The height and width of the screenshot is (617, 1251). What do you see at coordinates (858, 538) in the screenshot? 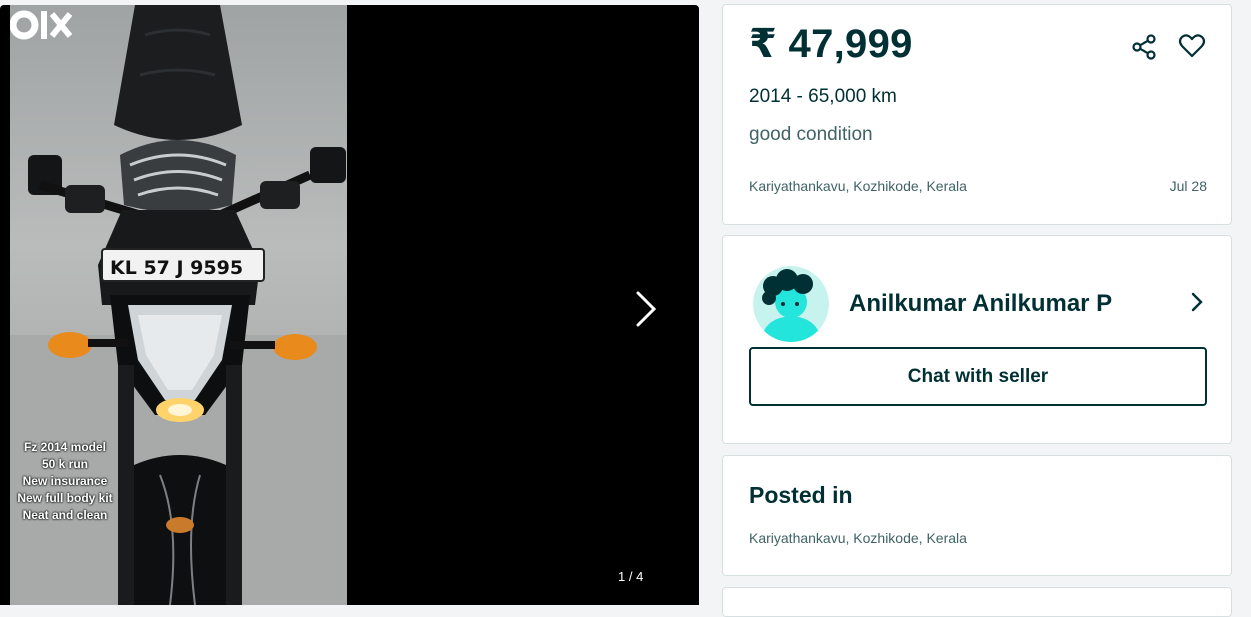
I see `posted-in-location: Kariyathankavu, Kozhikode, Kerala` at bounding box center [858, 538].